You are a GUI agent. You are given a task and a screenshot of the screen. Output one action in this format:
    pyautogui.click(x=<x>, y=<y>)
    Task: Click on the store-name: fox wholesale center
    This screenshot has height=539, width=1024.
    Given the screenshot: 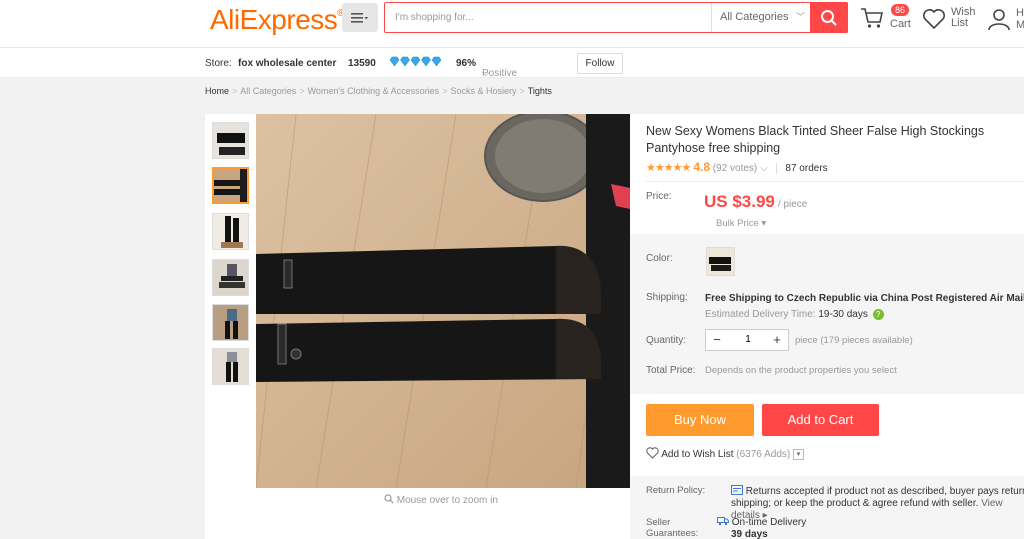 What is the action you would take?
    pyautogui.click(x=287, y=63)
    